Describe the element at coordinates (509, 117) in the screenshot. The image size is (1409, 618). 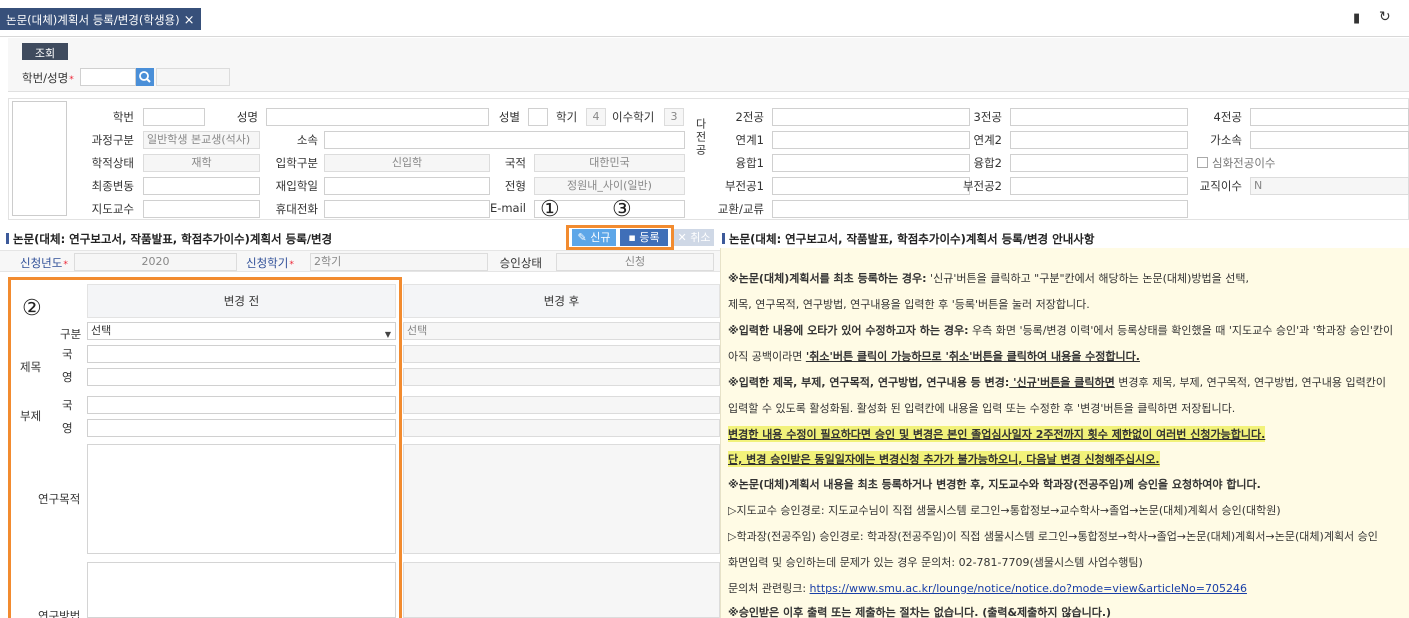
I see `gender-label: 성별` at that location.